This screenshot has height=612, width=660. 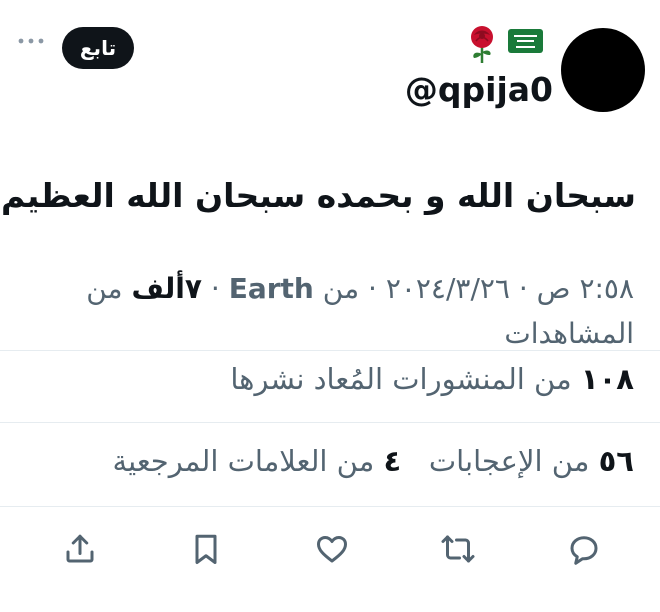 What do you see at coordinates (166, 288) in the screenshot?
I see `views-count: ٧ألف` at bounding box center [166, 288].